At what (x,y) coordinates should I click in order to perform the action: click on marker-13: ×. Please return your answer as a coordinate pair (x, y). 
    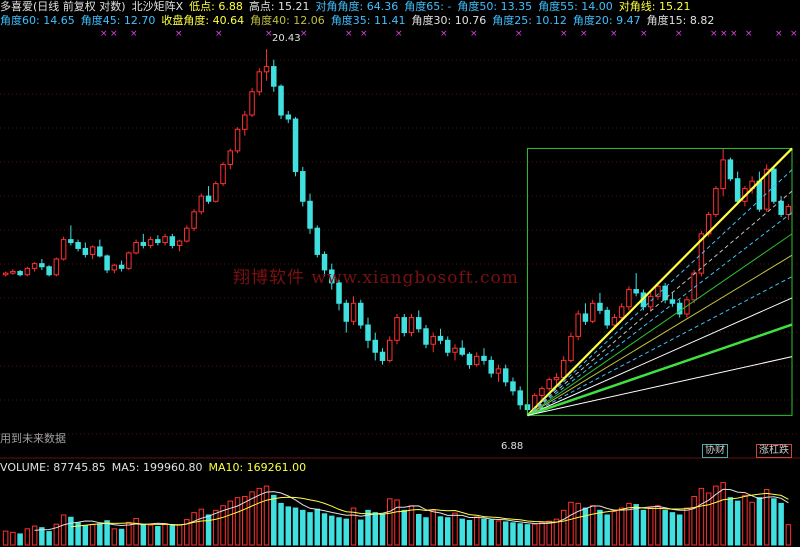
    Looking at the image, I should click on (564, 34).